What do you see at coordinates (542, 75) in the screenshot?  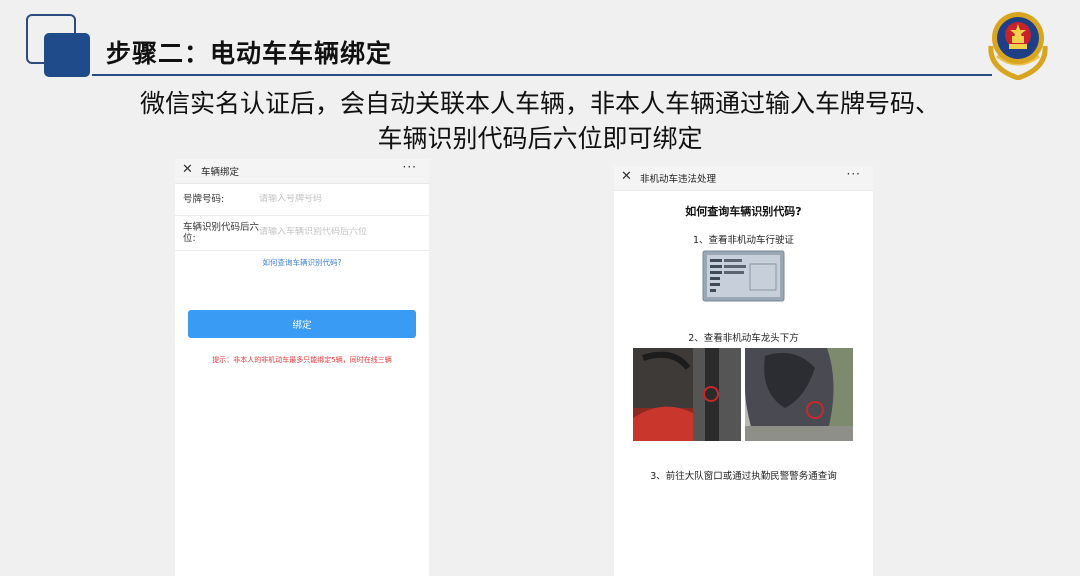 I see `title-underline` at bounding box center [542, 75].